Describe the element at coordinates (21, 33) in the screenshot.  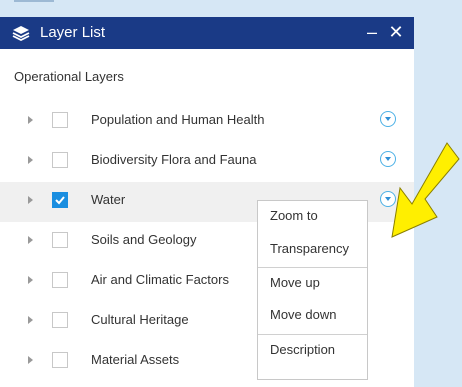
I see `layers-icon` at that location.